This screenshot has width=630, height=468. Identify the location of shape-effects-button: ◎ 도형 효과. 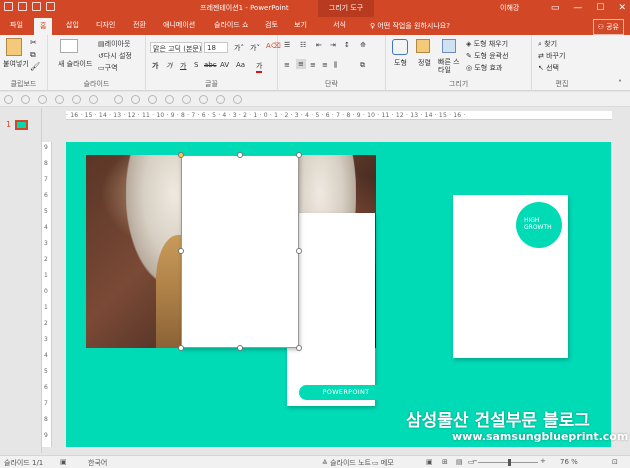
(484, 68).